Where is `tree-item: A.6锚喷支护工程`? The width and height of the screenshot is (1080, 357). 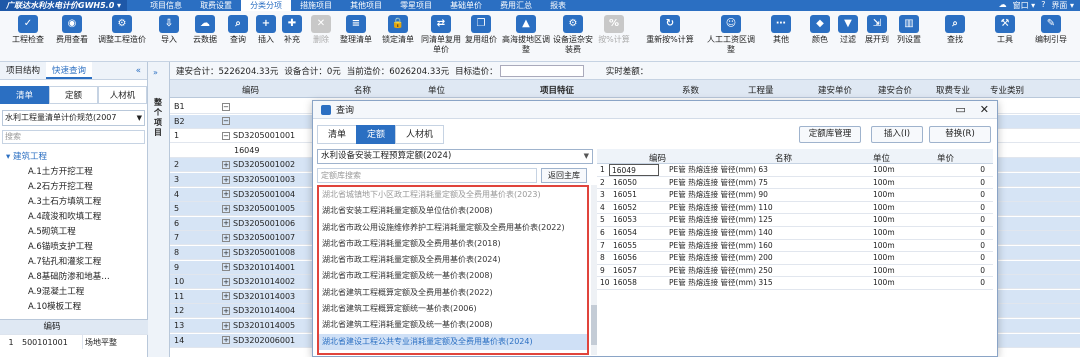 tree-item: A.6锚喷支护工程 is located at coordinates (73, 247).